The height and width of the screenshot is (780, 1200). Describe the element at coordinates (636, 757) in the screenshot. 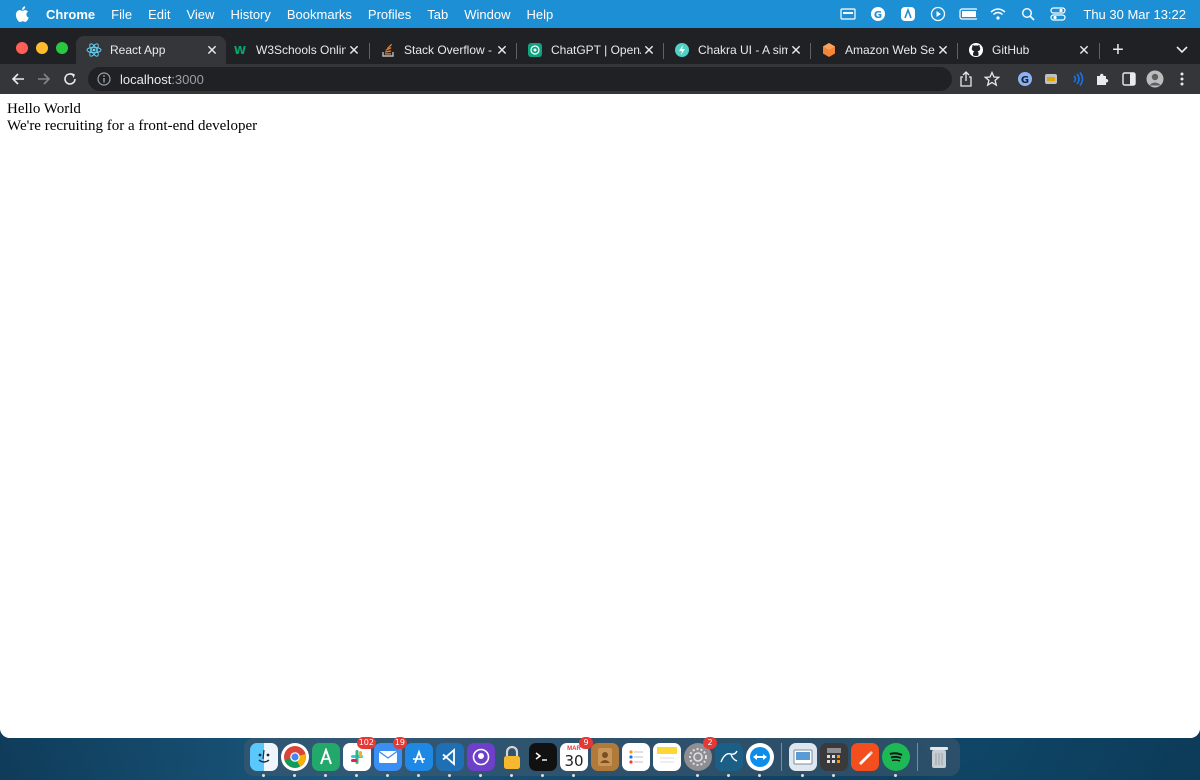

I see `reminders-icon` at that location.